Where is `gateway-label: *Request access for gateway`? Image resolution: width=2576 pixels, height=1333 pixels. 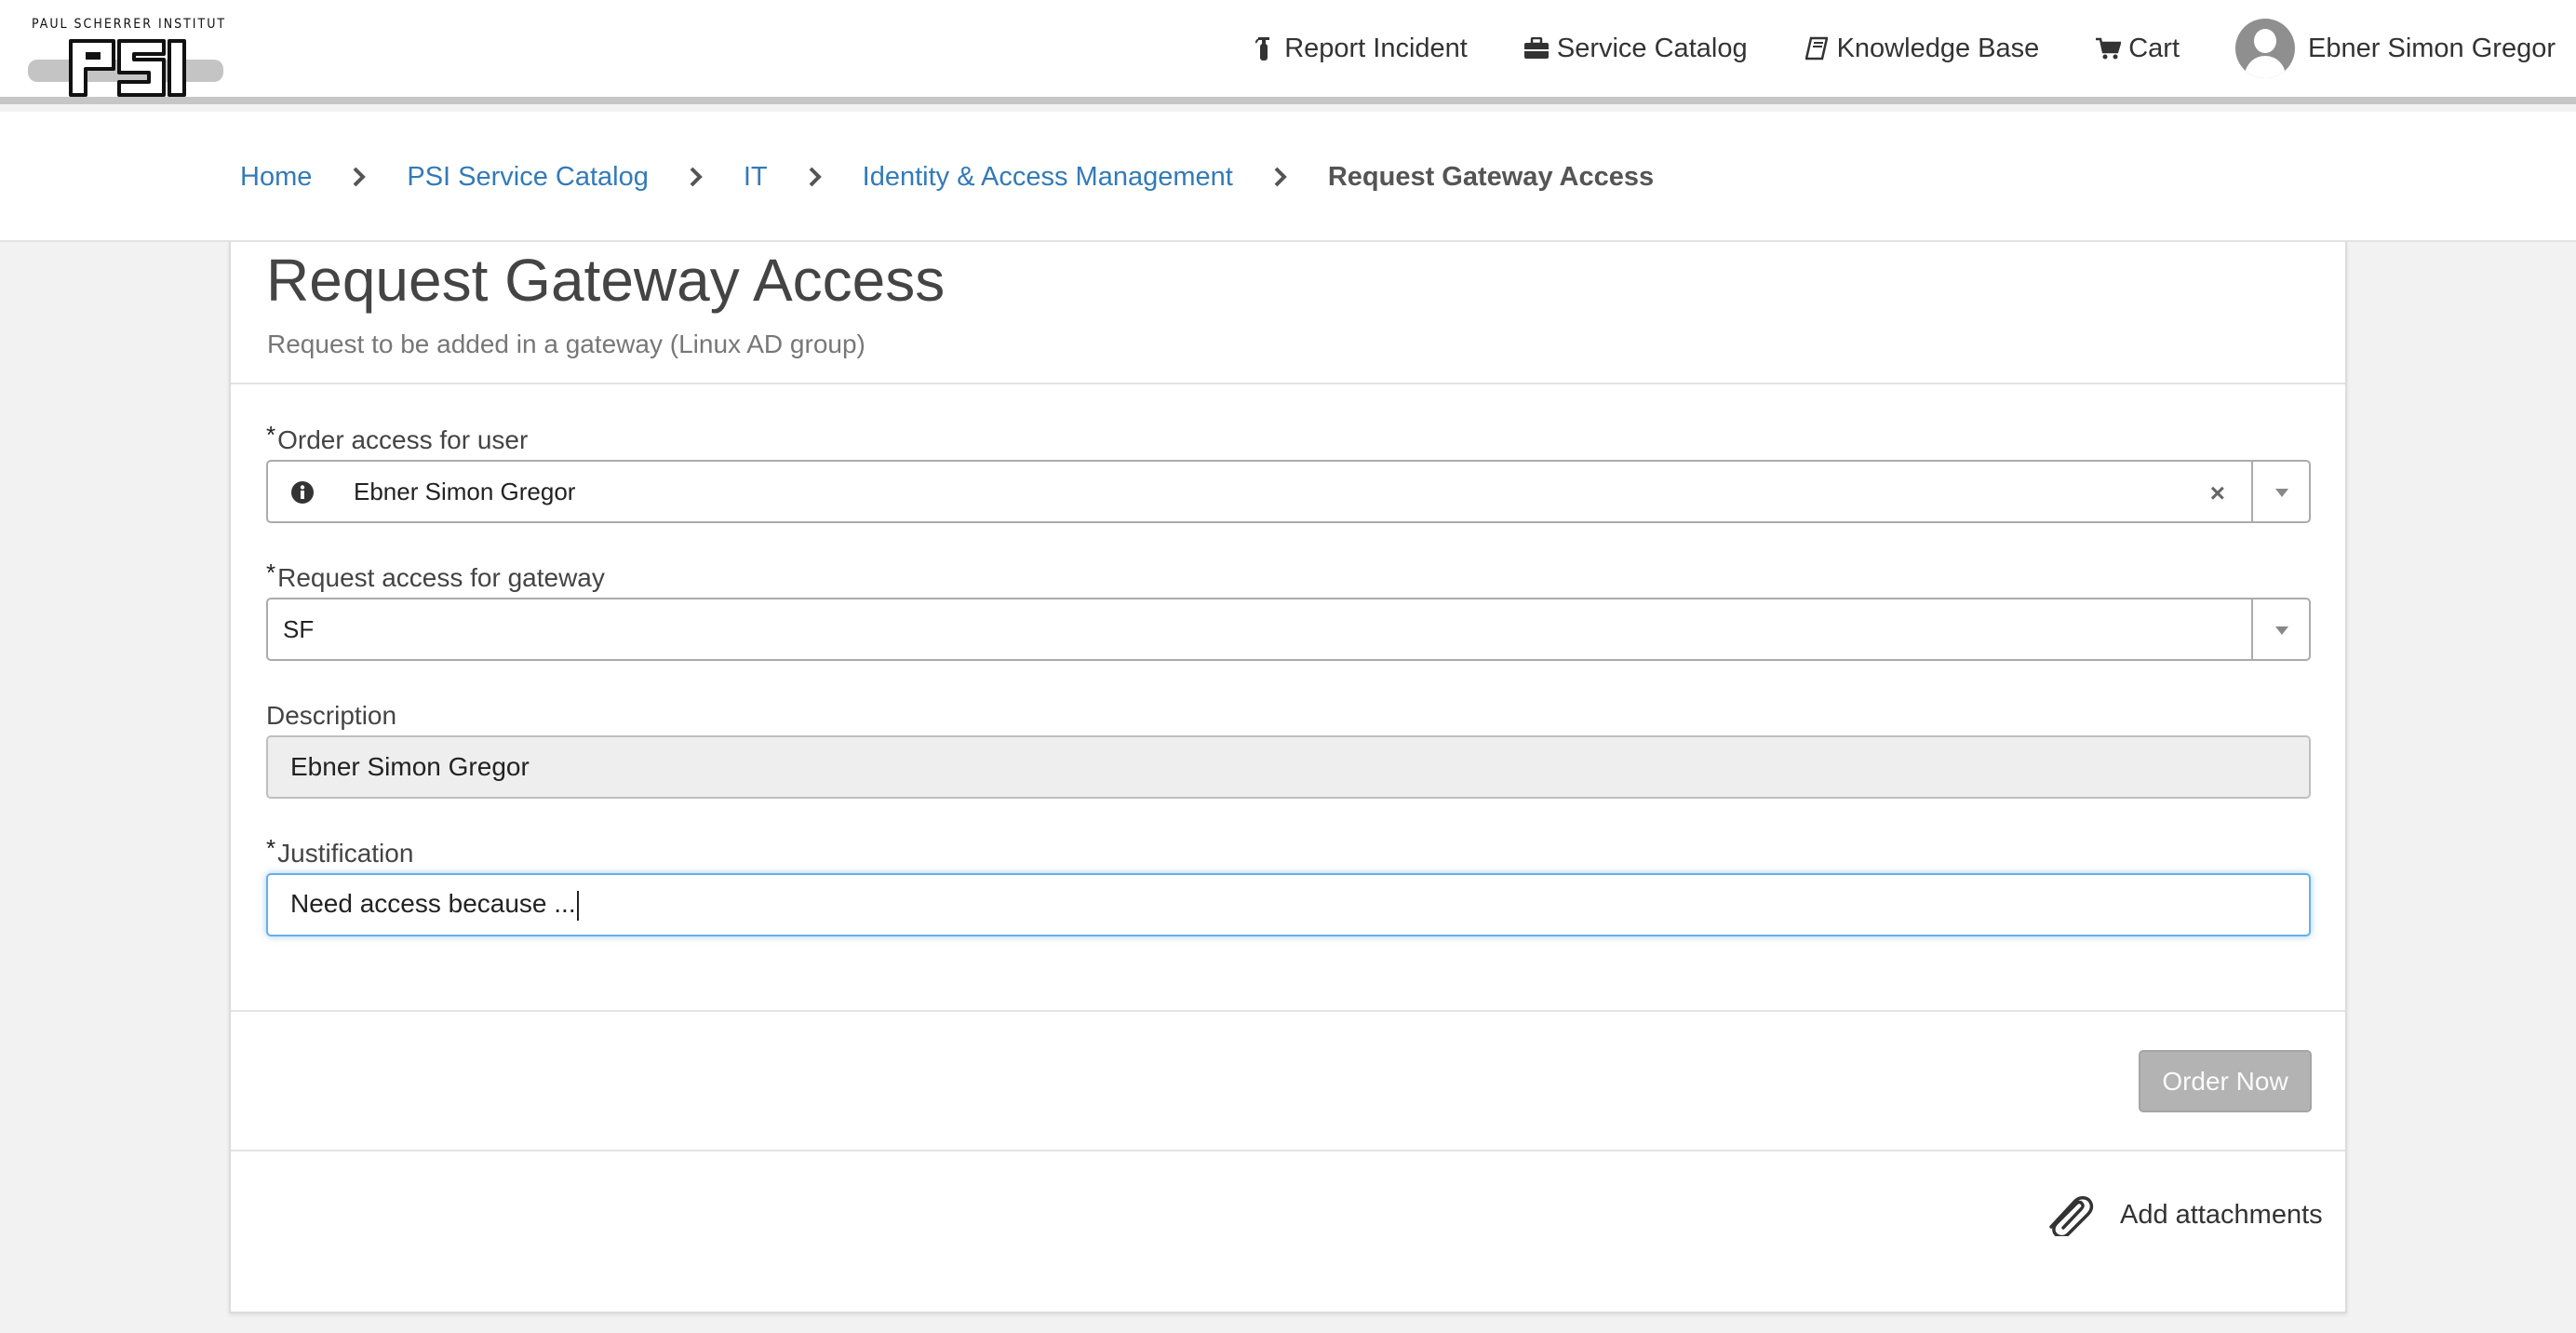 gateway-label: *Request access for gateway is located at coordinates (435, 576).